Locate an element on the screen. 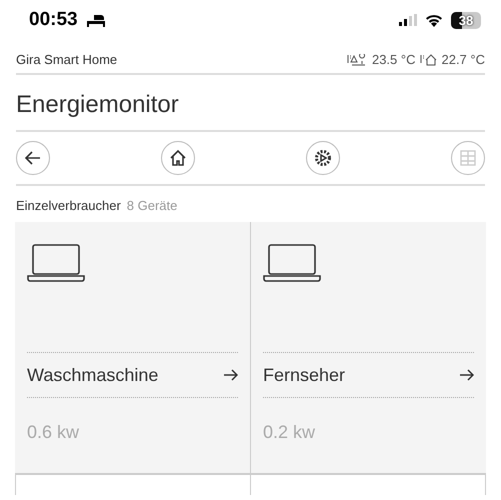 Image resolution: width=501 pixels, height=500 pixels. back-arrow-icon is located at coordinates (33, 158).